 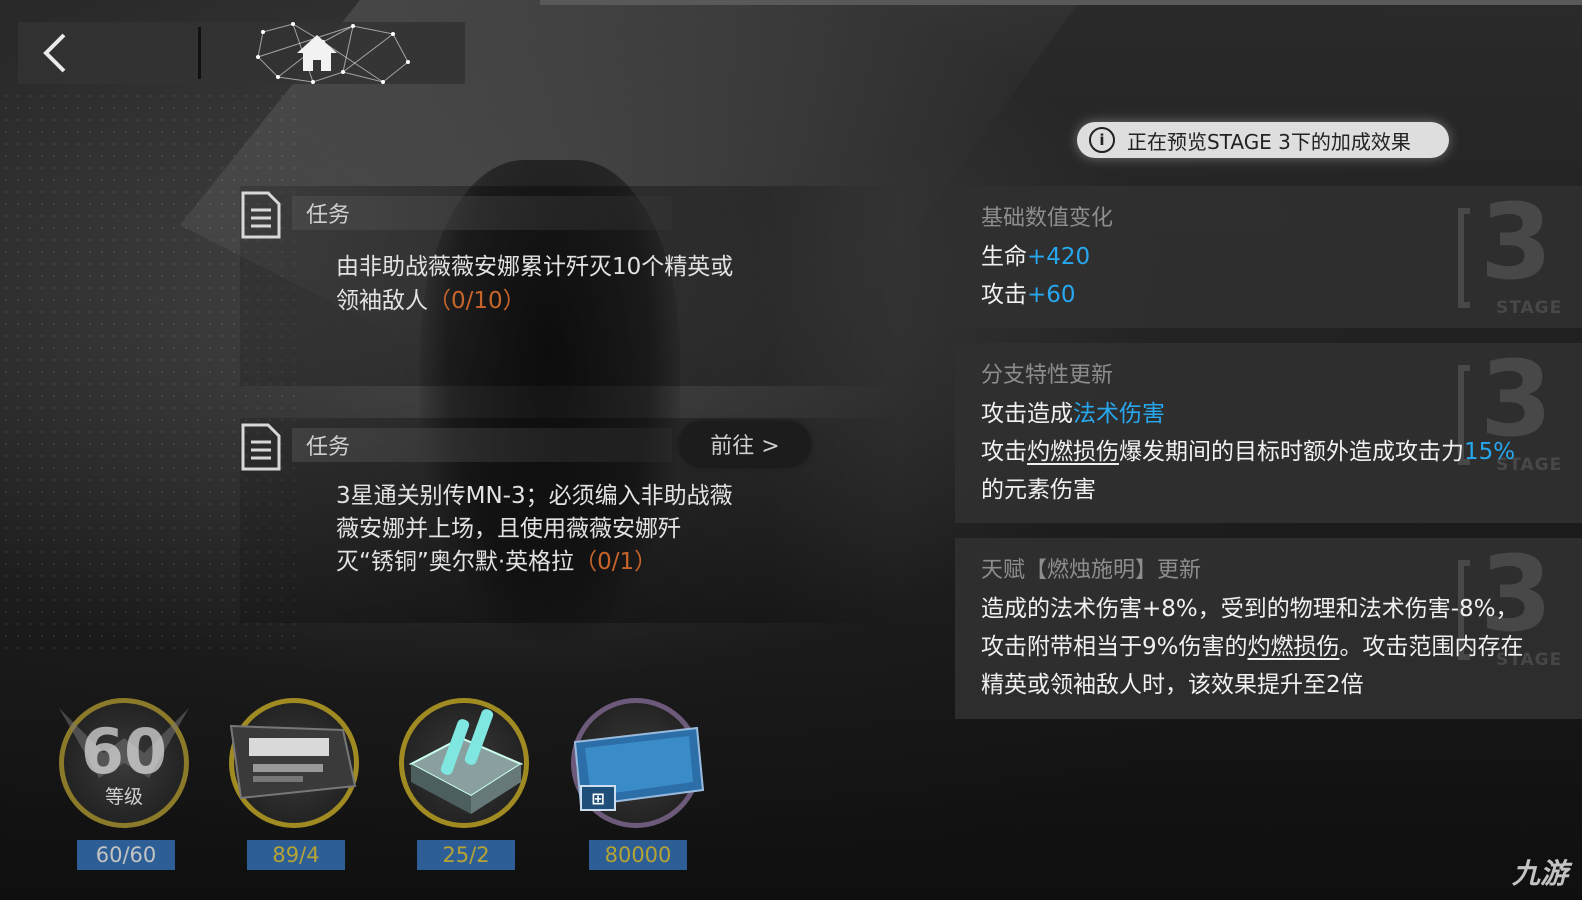 I want to click on trait-line-3: 的元素伤害, so click(x=1038, y=490).